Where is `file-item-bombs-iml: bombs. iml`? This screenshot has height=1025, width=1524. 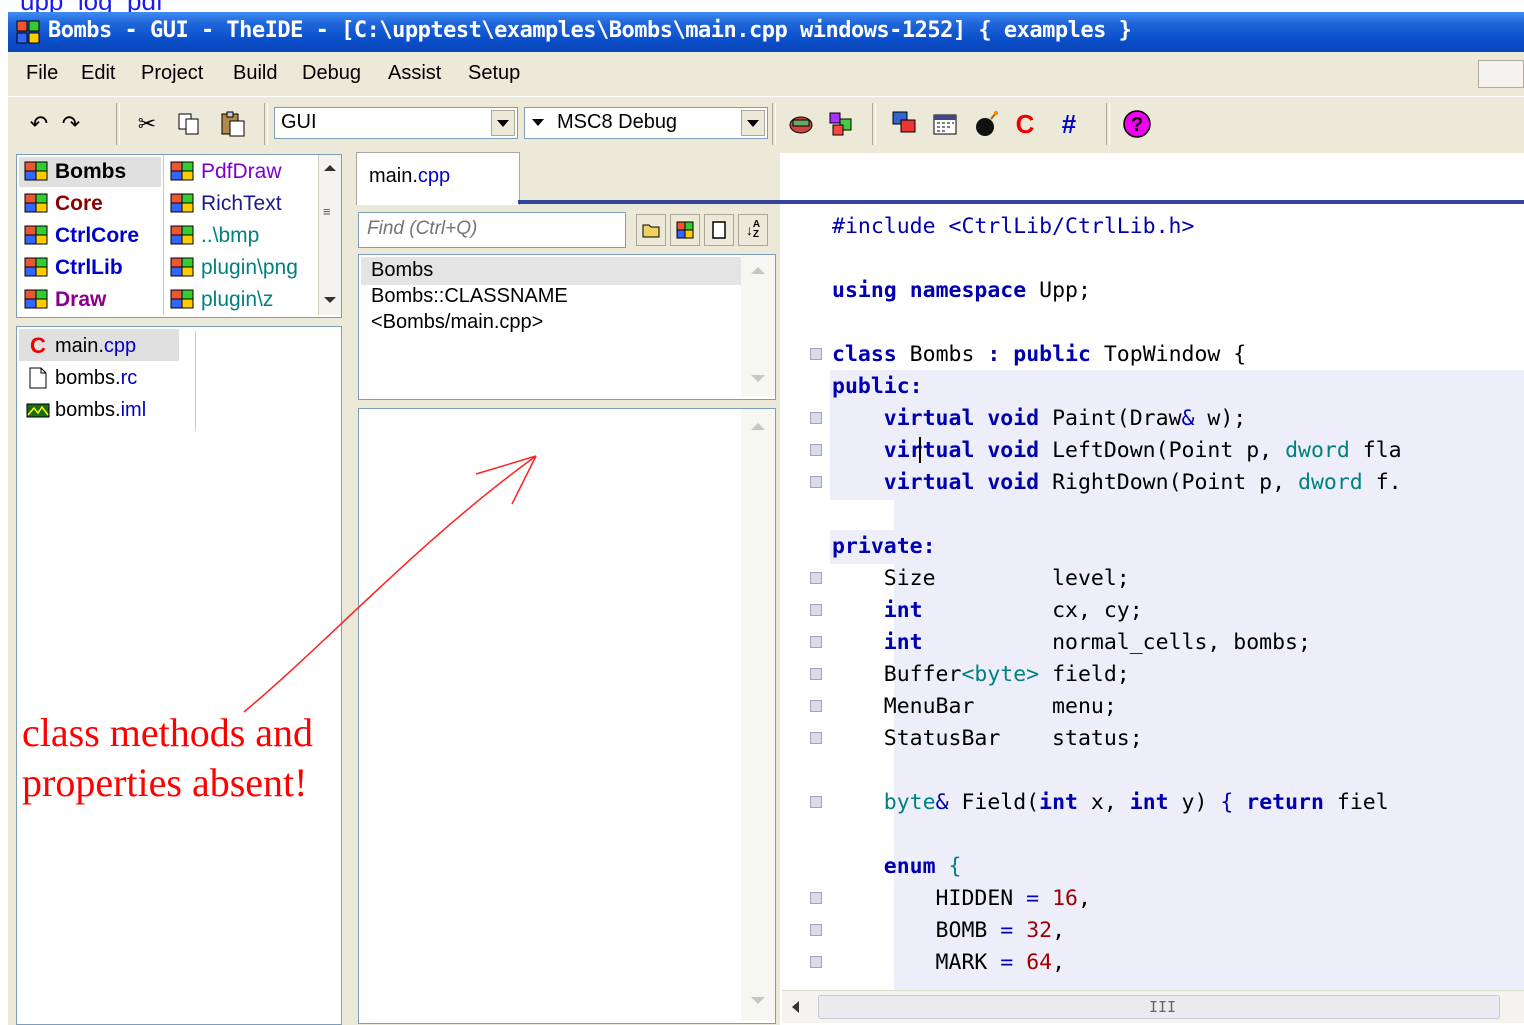 file-item-bombs-iml: bombs. iml is located at coordinates (85, 410).